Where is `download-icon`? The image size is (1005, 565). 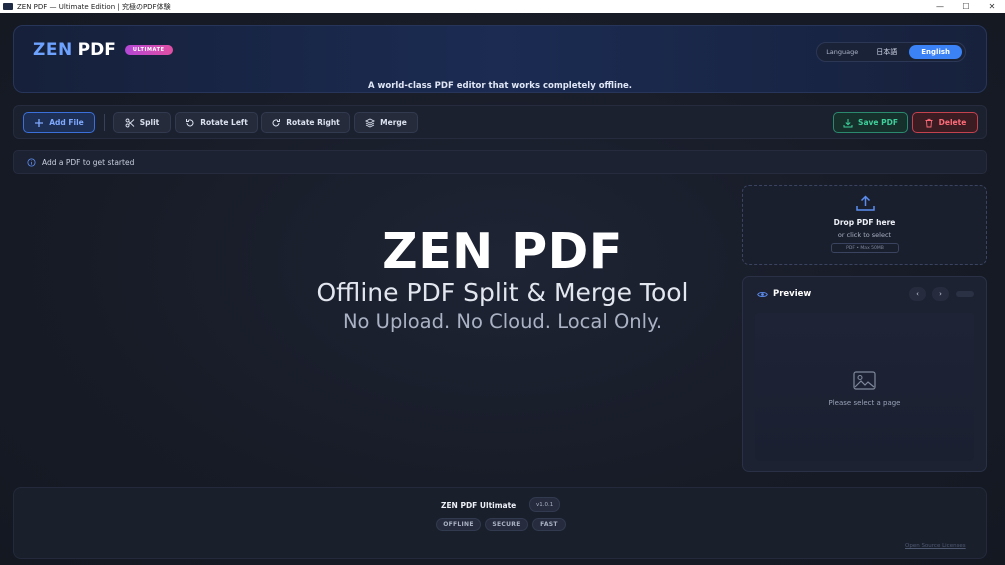 download-icon is located at coordinates (848, 122).